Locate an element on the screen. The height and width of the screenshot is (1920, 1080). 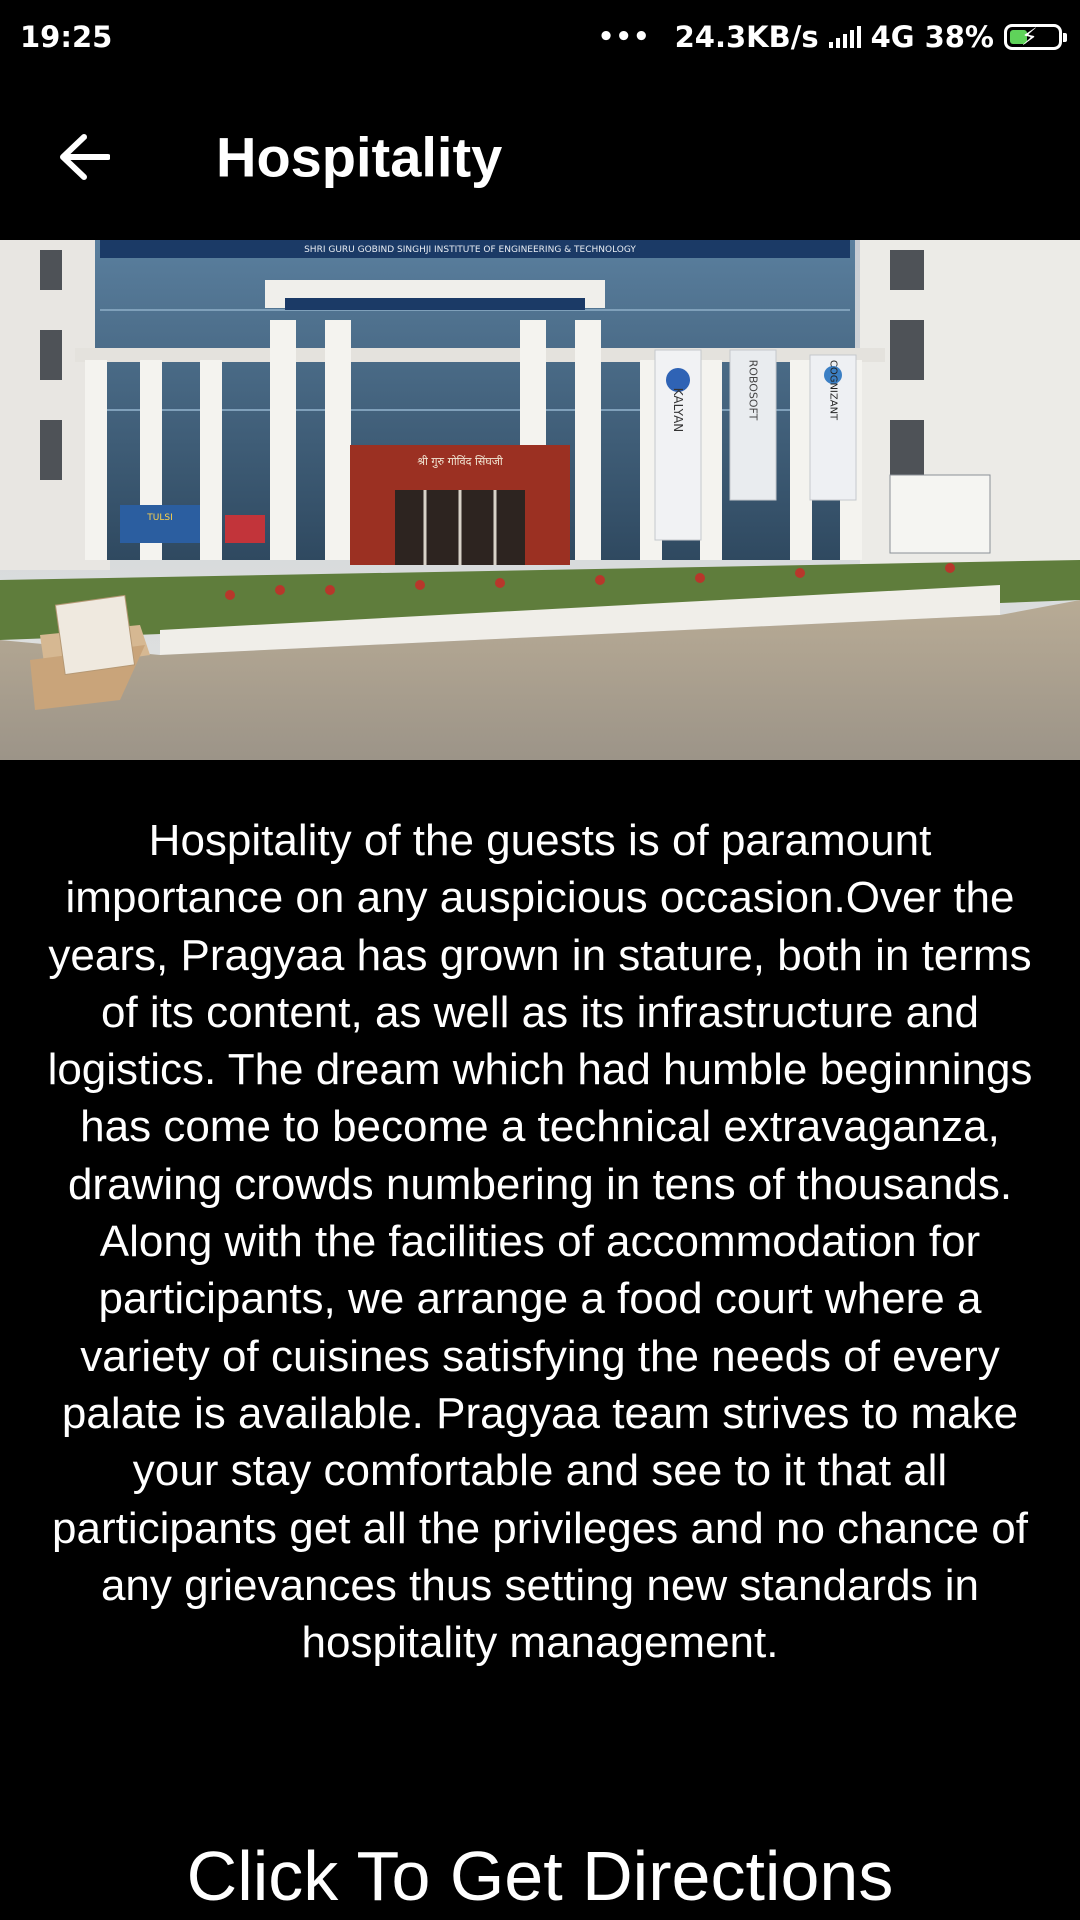
arrow-left-icon is located at coordinates (85, 157).